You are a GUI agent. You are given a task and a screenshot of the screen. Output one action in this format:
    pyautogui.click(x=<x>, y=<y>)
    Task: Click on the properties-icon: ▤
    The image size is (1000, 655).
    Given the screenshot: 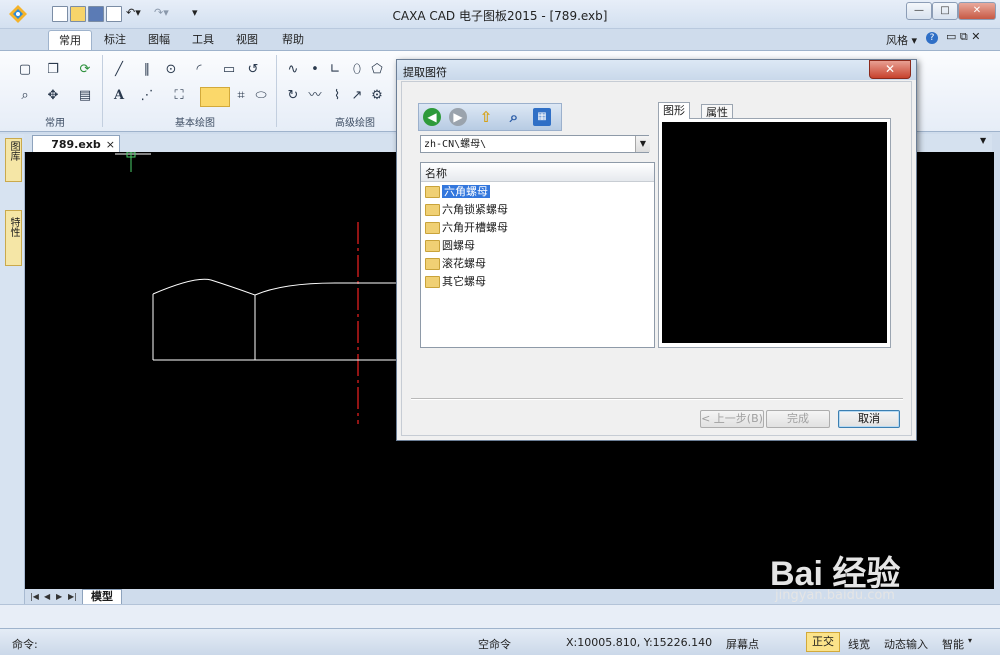 What is the action you would take?
    pyautogui.click(x=85, y=96)
    